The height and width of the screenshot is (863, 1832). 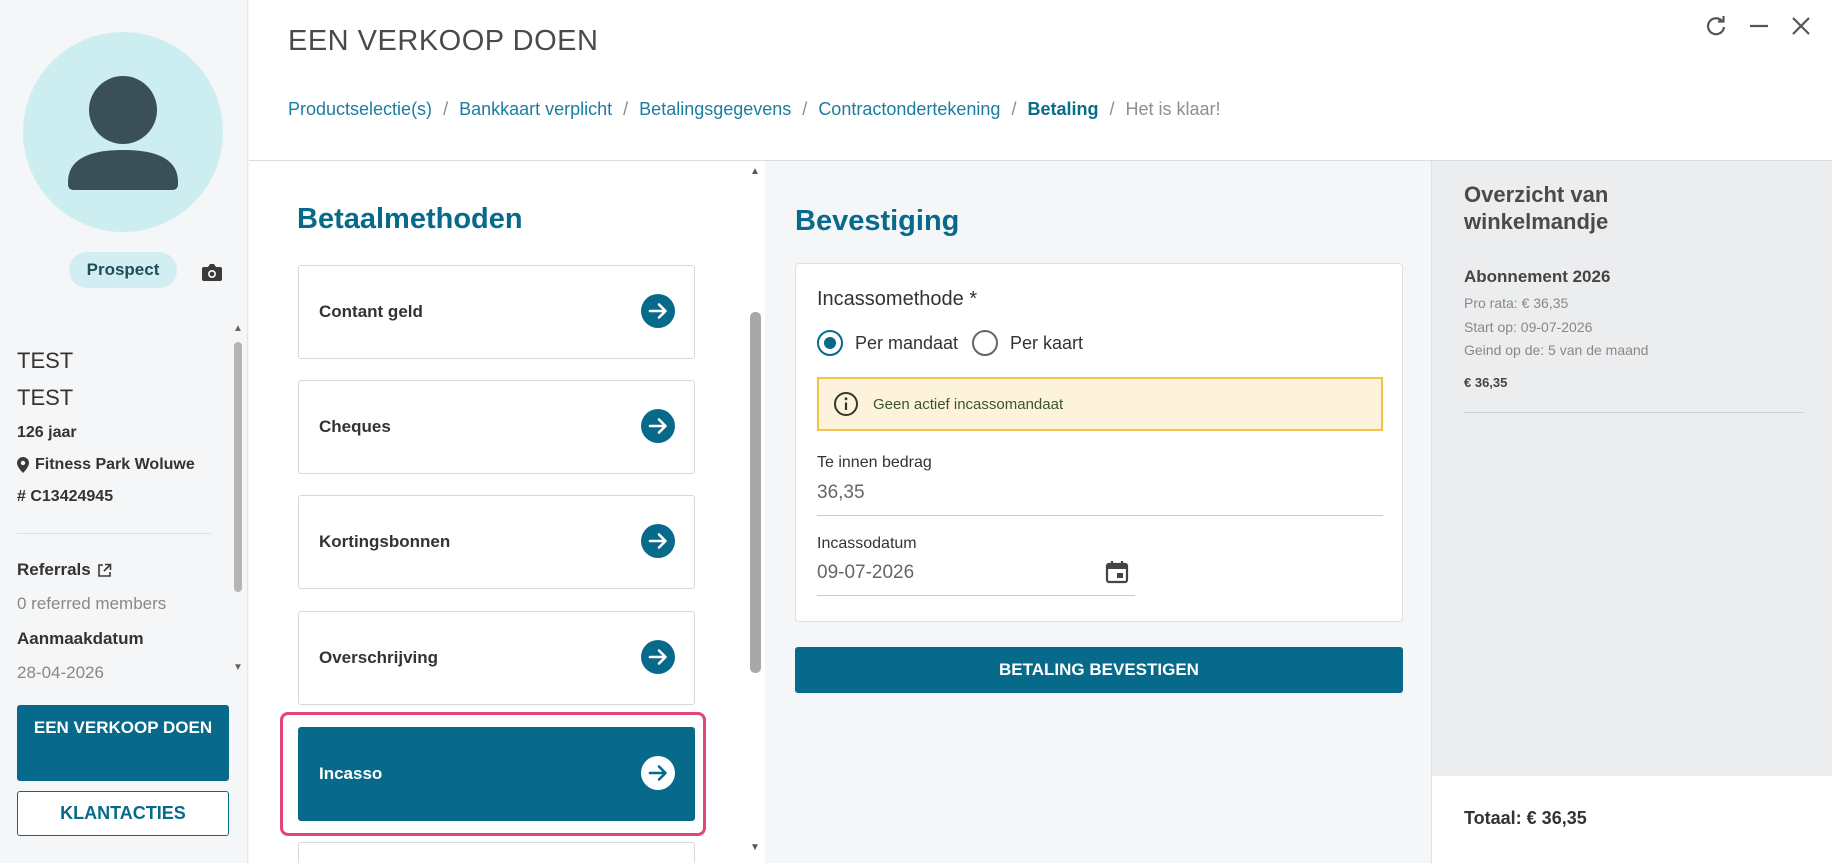 I want to click on customer-location-label: Fitness Park Woluwe, so click(x=115, y=464).